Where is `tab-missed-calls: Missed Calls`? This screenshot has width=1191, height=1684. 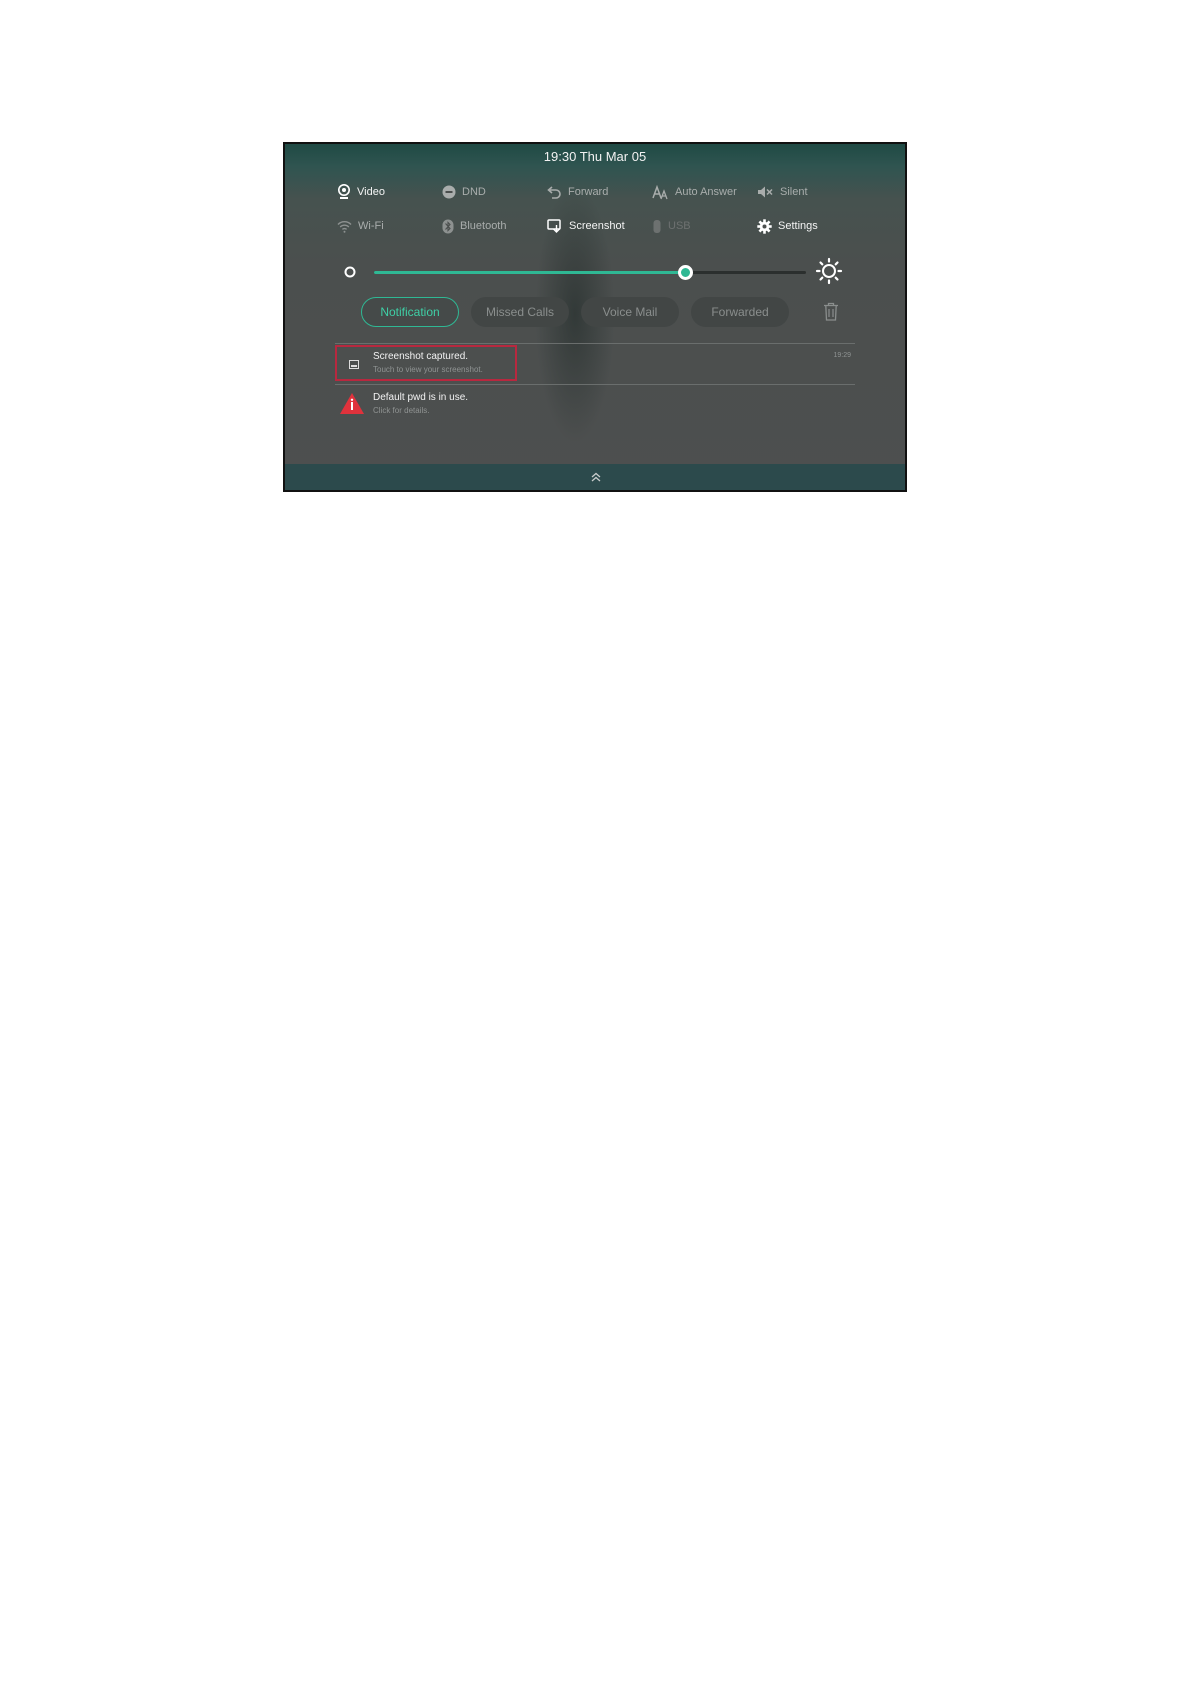
tab-missed-calls: Missed Calls is located at coordinates (520, 312).